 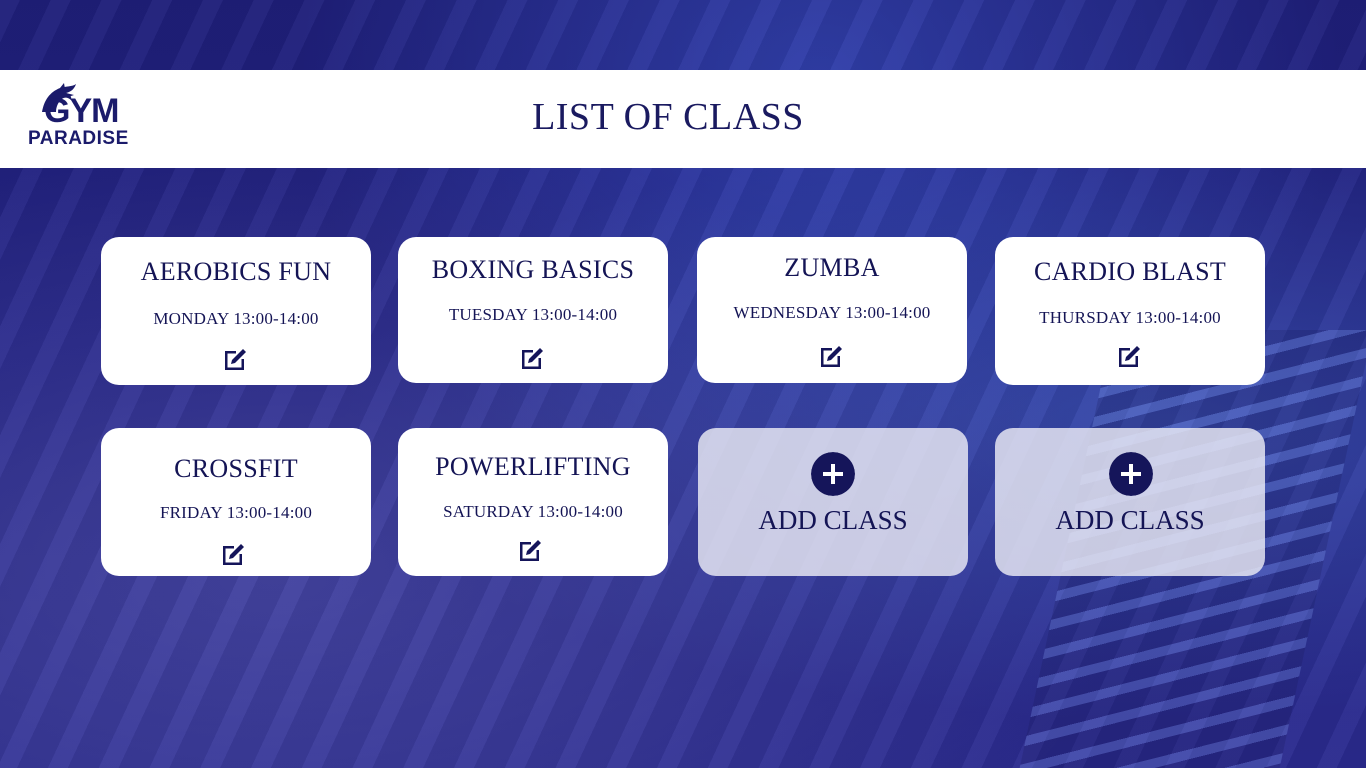 I want to click on class-card-aerobics-fun: AEROBICS FUN MONDAY 13:00-14:00, so click(x=236, y=311).